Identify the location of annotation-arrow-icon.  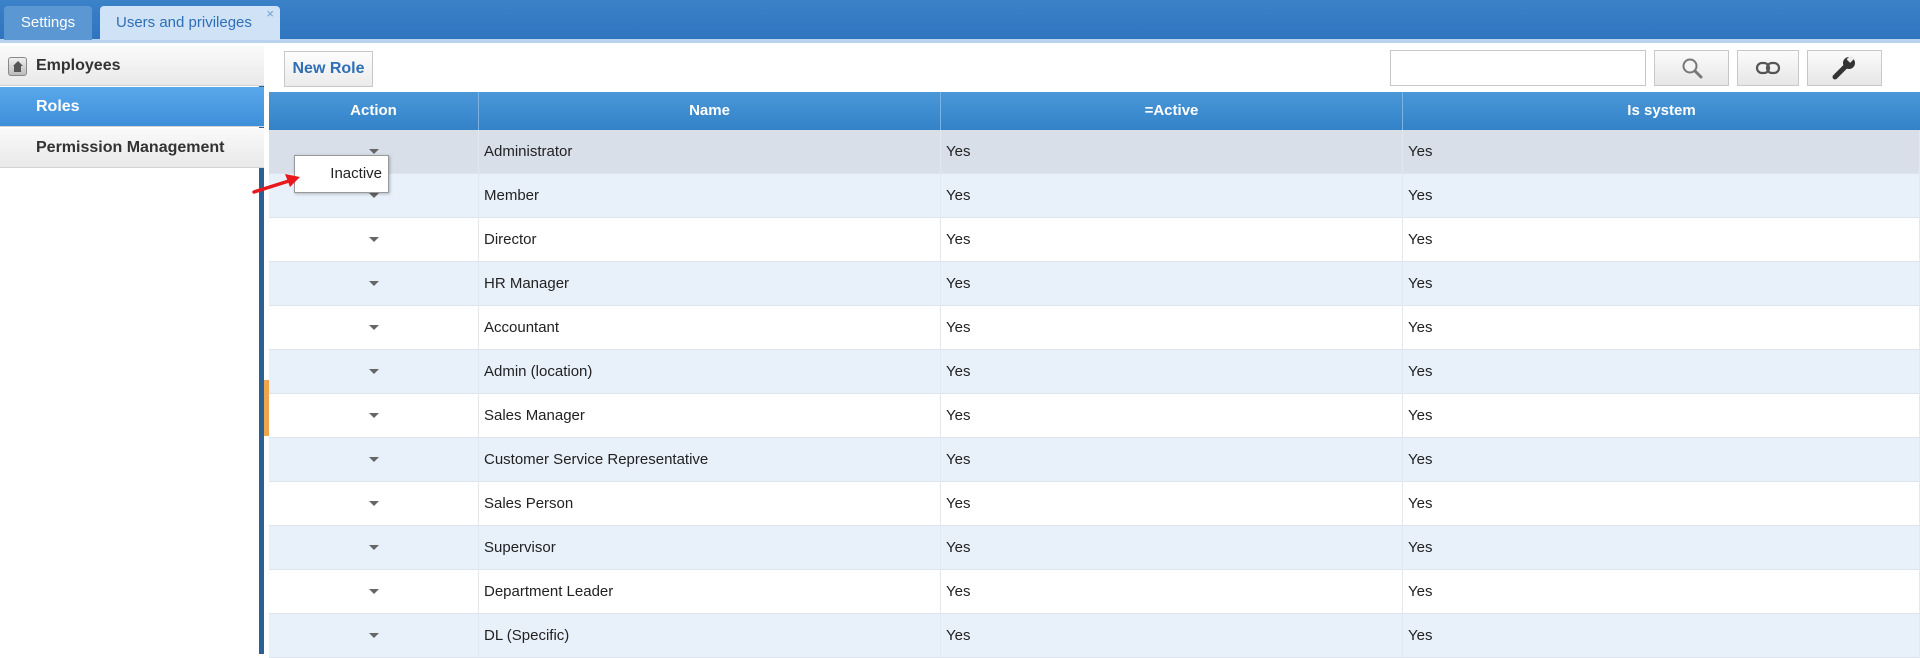
(276, 184).